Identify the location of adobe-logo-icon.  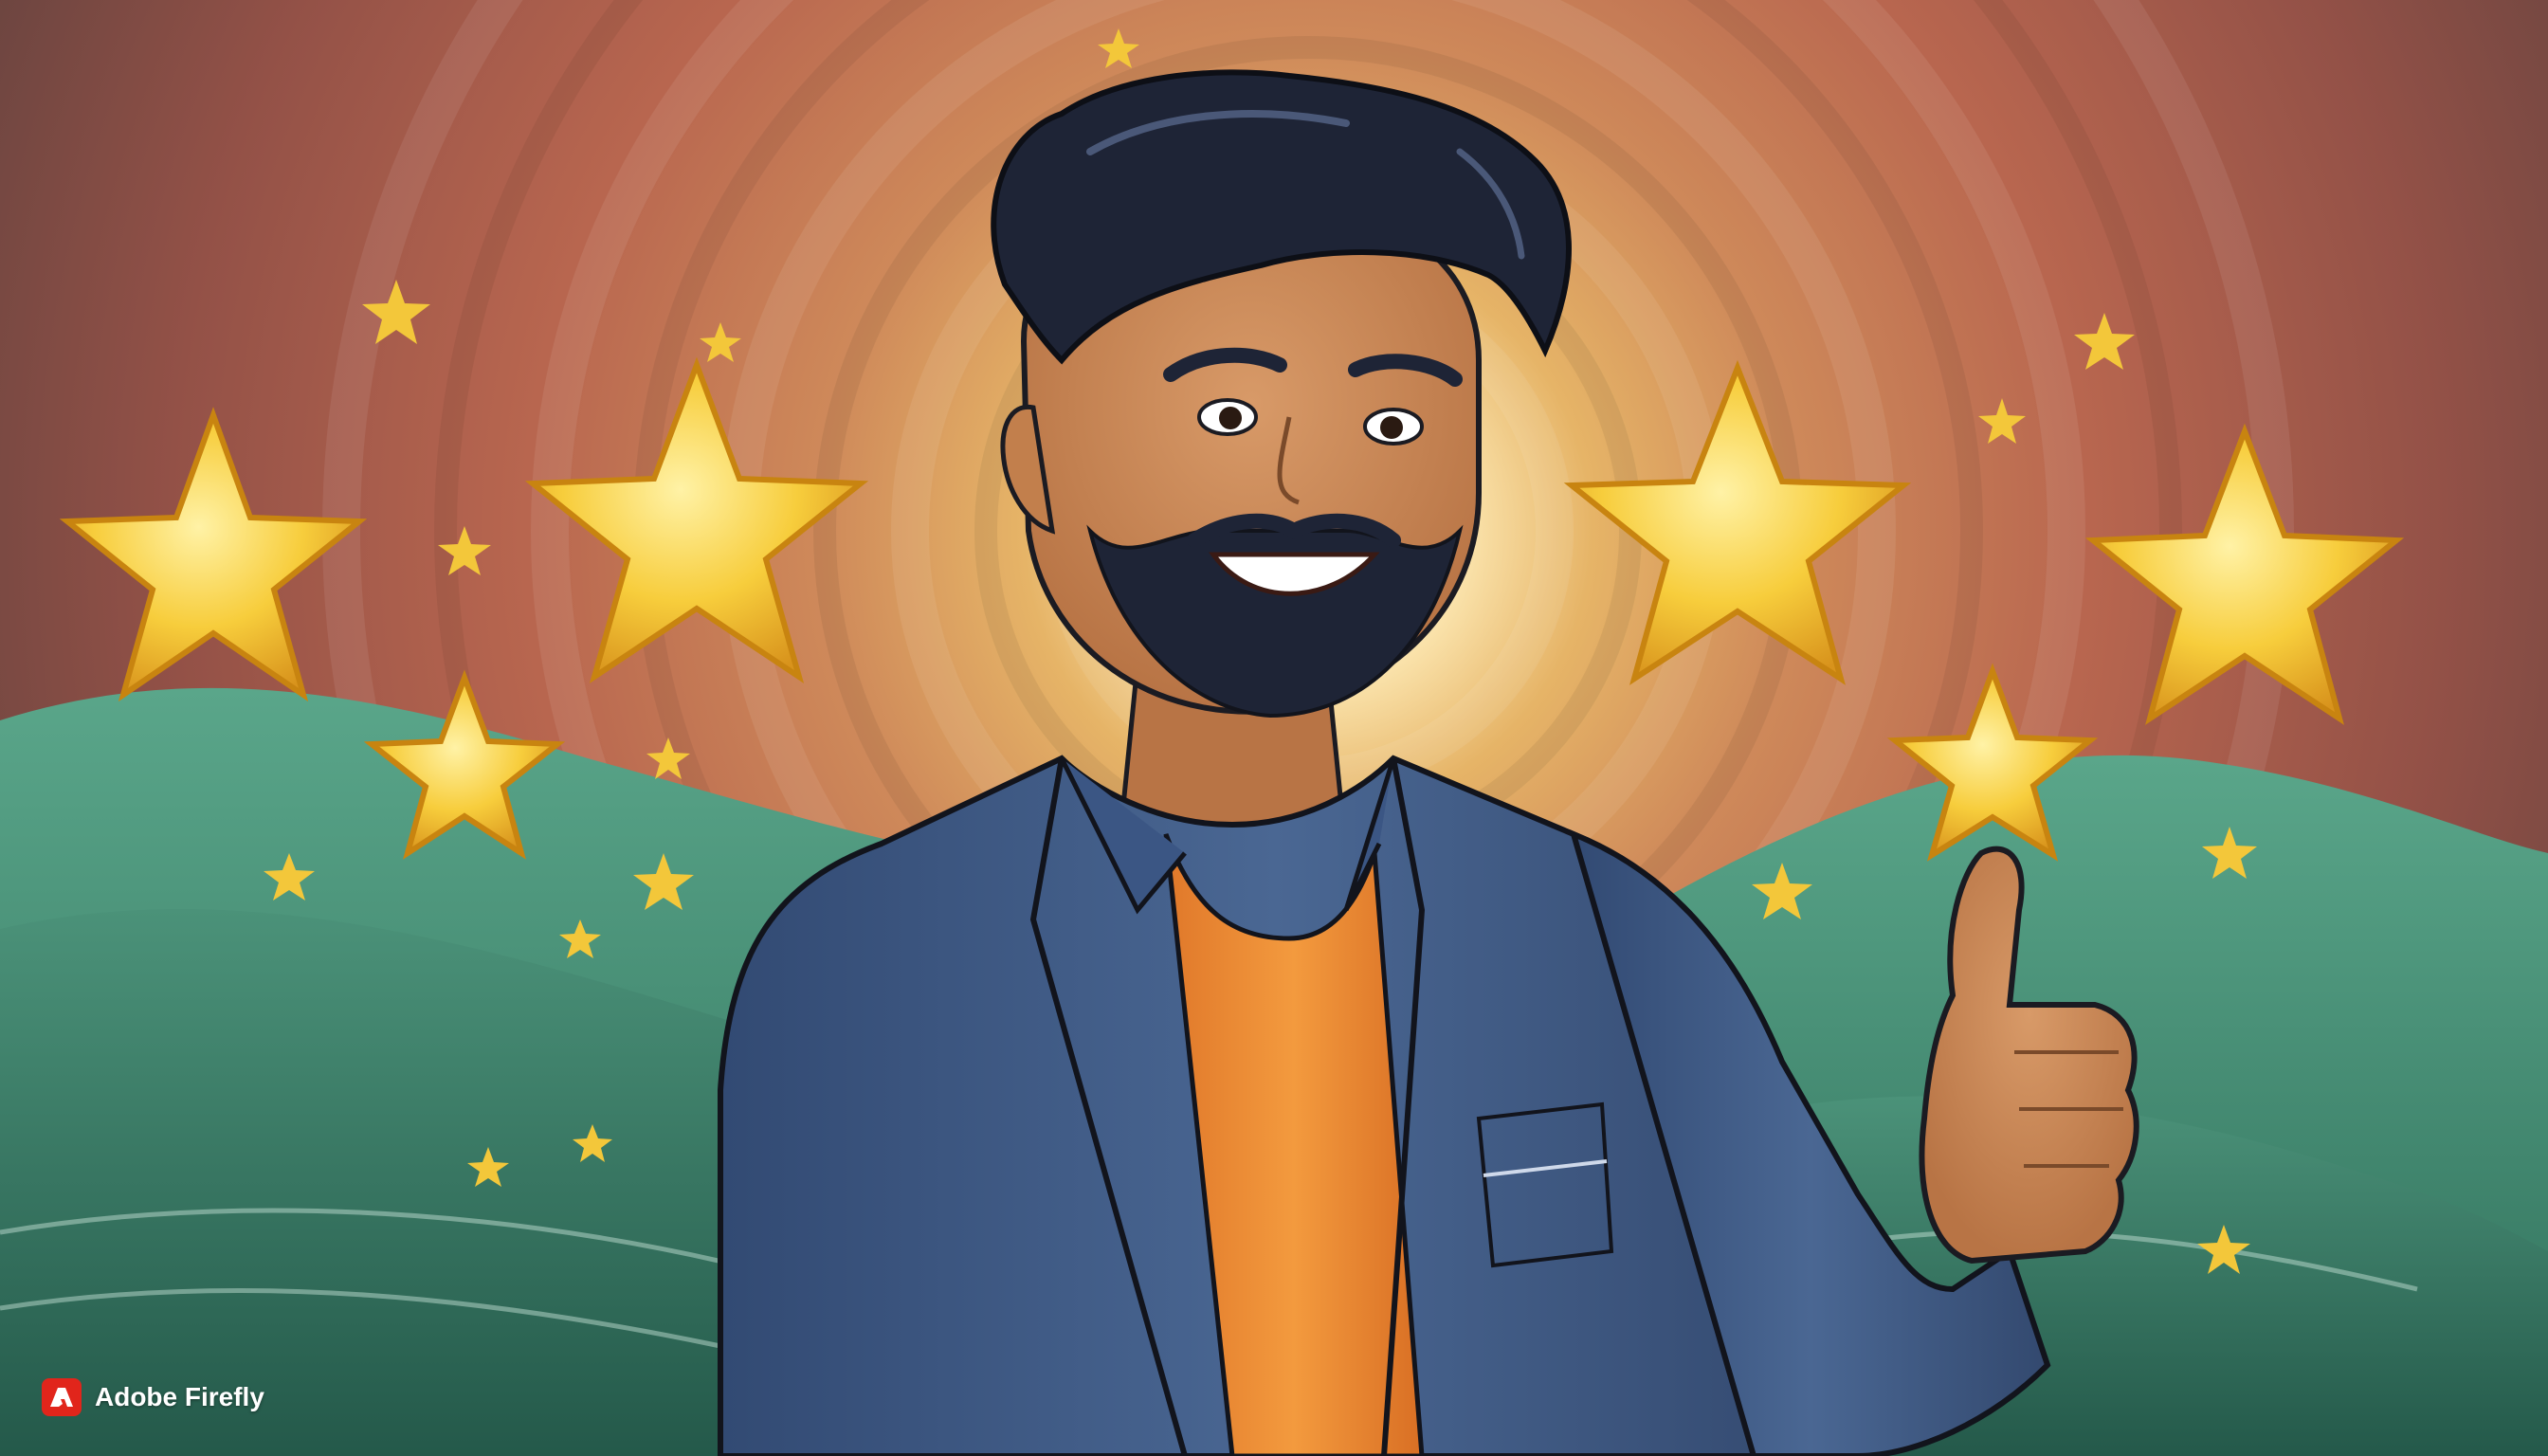
(62, 1397).